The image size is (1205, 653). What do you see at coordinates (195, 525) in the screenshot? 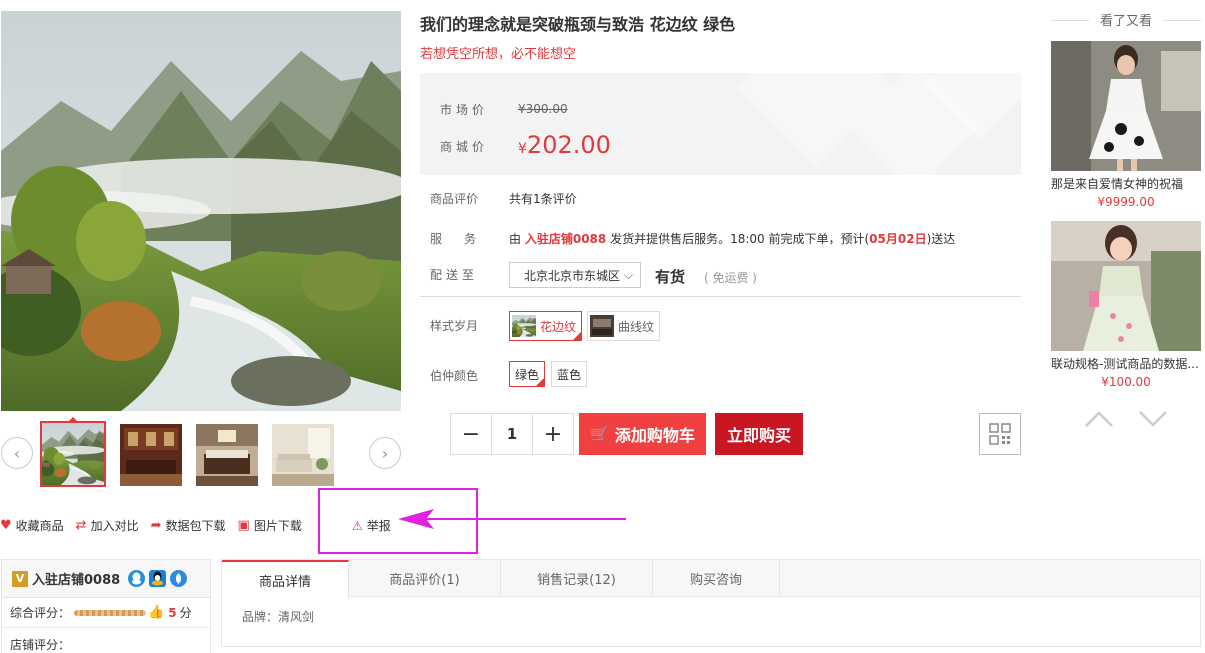
I see `package-download-label: 数据包下载` at bounding box center [195, 525].